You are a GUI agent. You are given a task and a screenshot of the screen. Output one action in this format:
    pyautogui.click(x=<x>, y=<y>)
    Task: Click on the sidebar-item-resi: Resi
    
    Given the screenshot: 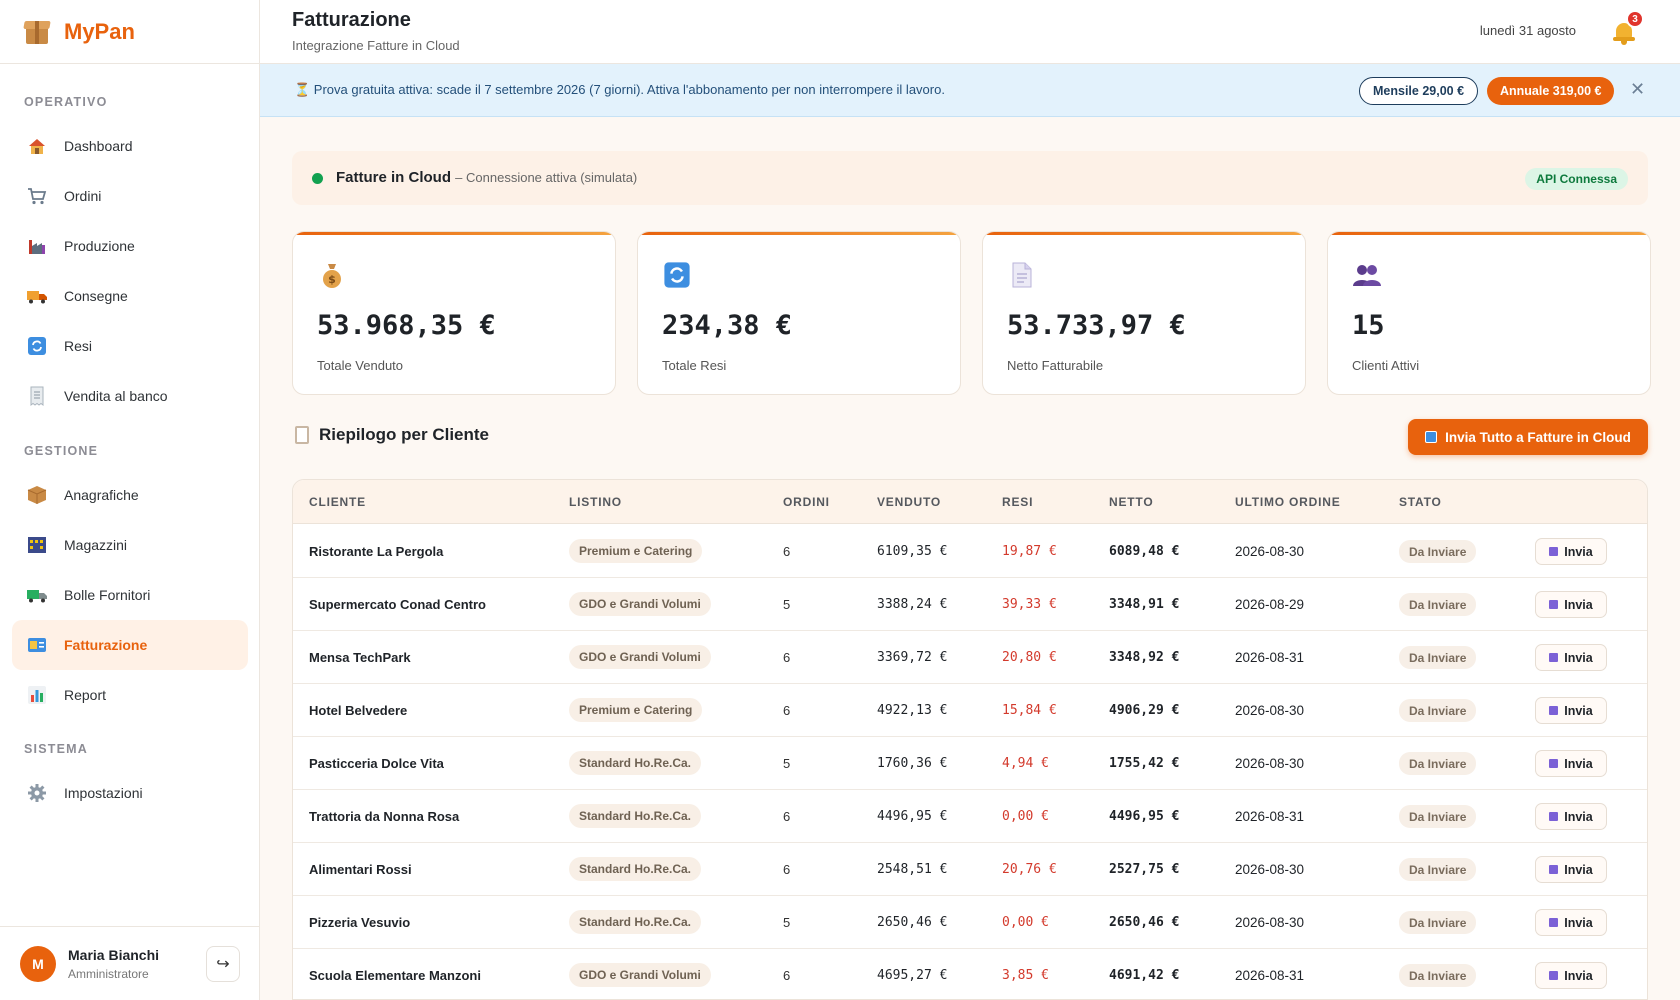 What is the action you would take?
    pyautogui.click(x=130, y=346)
    